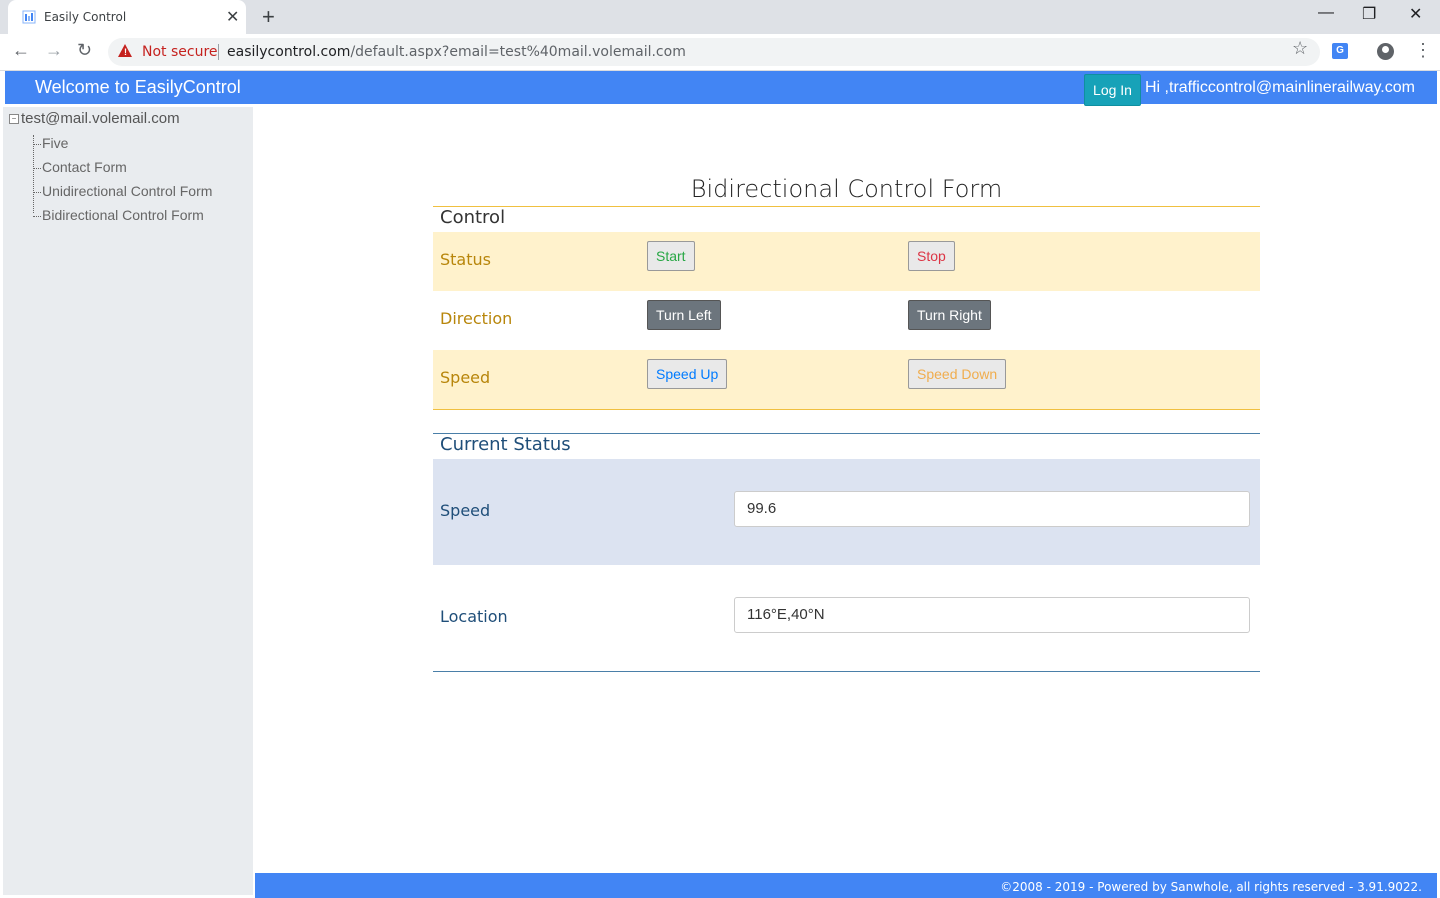 The height and width of the screenshot is (898, 1440). I want to click on sidebar-item-five: Five, so click(50, 143).